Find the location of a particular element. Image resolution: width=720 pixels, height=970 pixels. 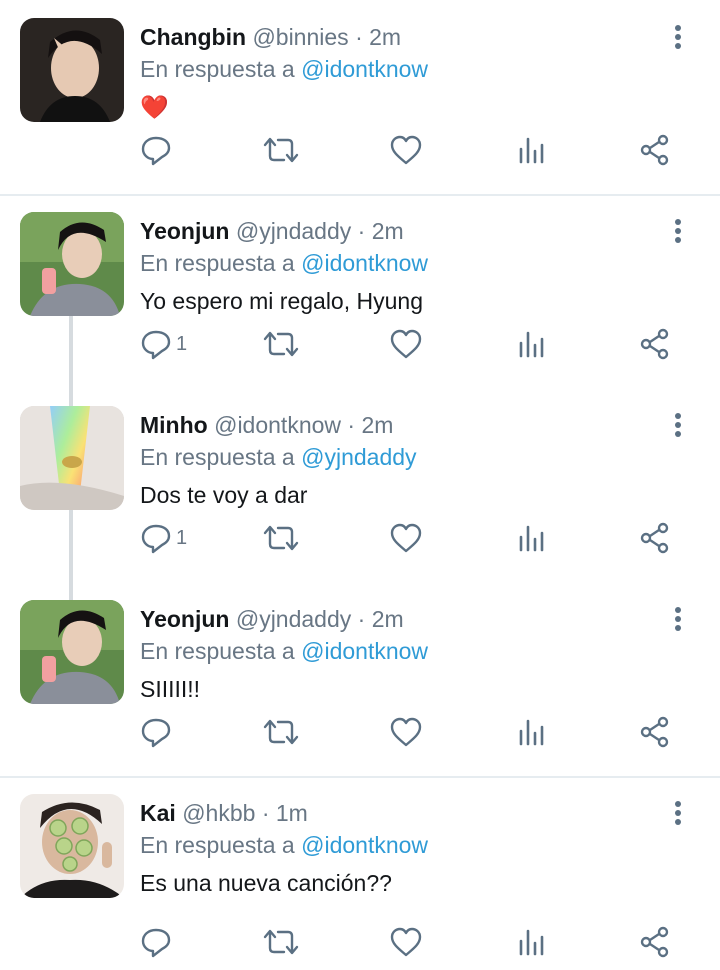

user-handle: @binnies is located at coordinates (300, 37).